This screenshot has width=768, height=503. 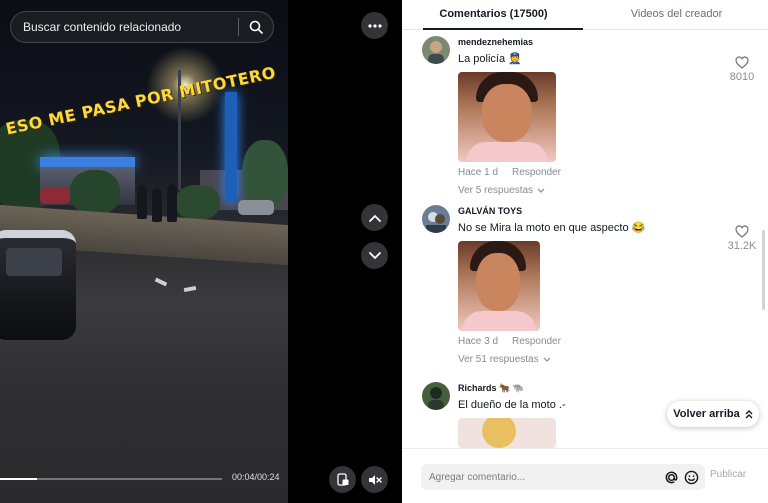 I want to click on search-button, so click(x=256, y=27).